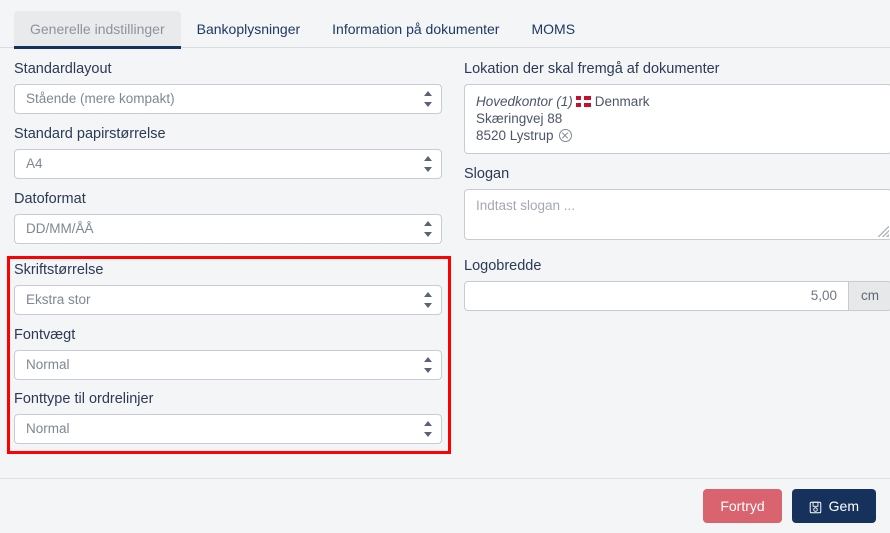 Image resolution: width=890 pixels, height=533 pixels. Describe the element at coordinates (592, 69) in the screenshot. I see `lokation-label: Lokation der skal fremgå af dokumenter` at that location.